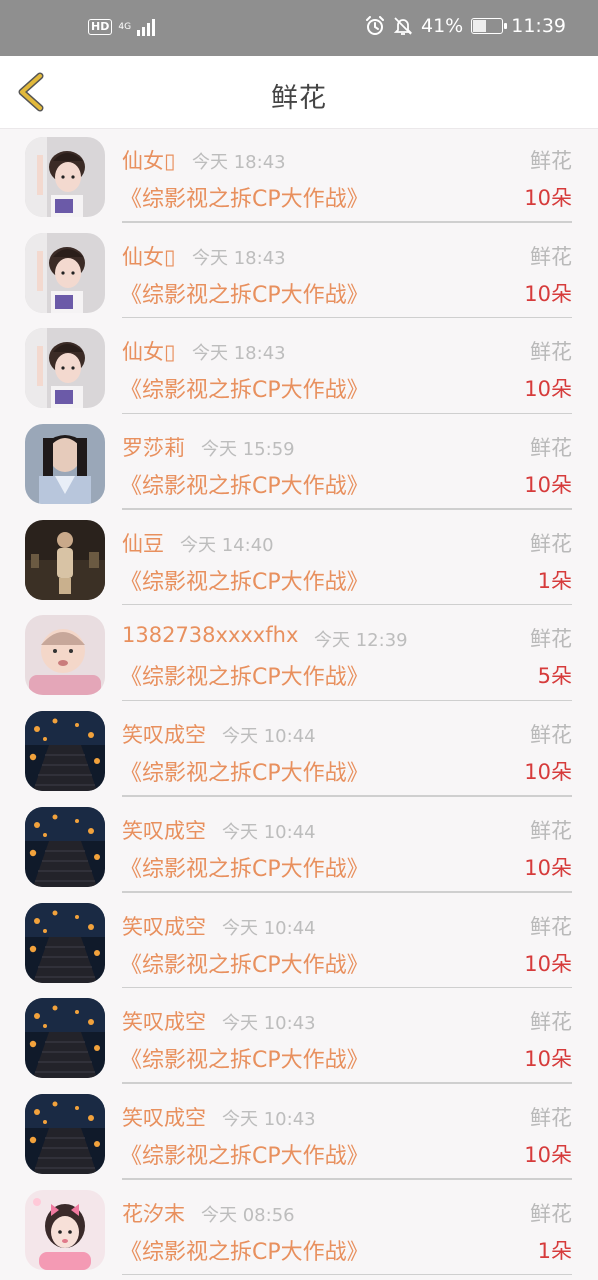  I want to click on hd-badge: HD, so click(100, 27).